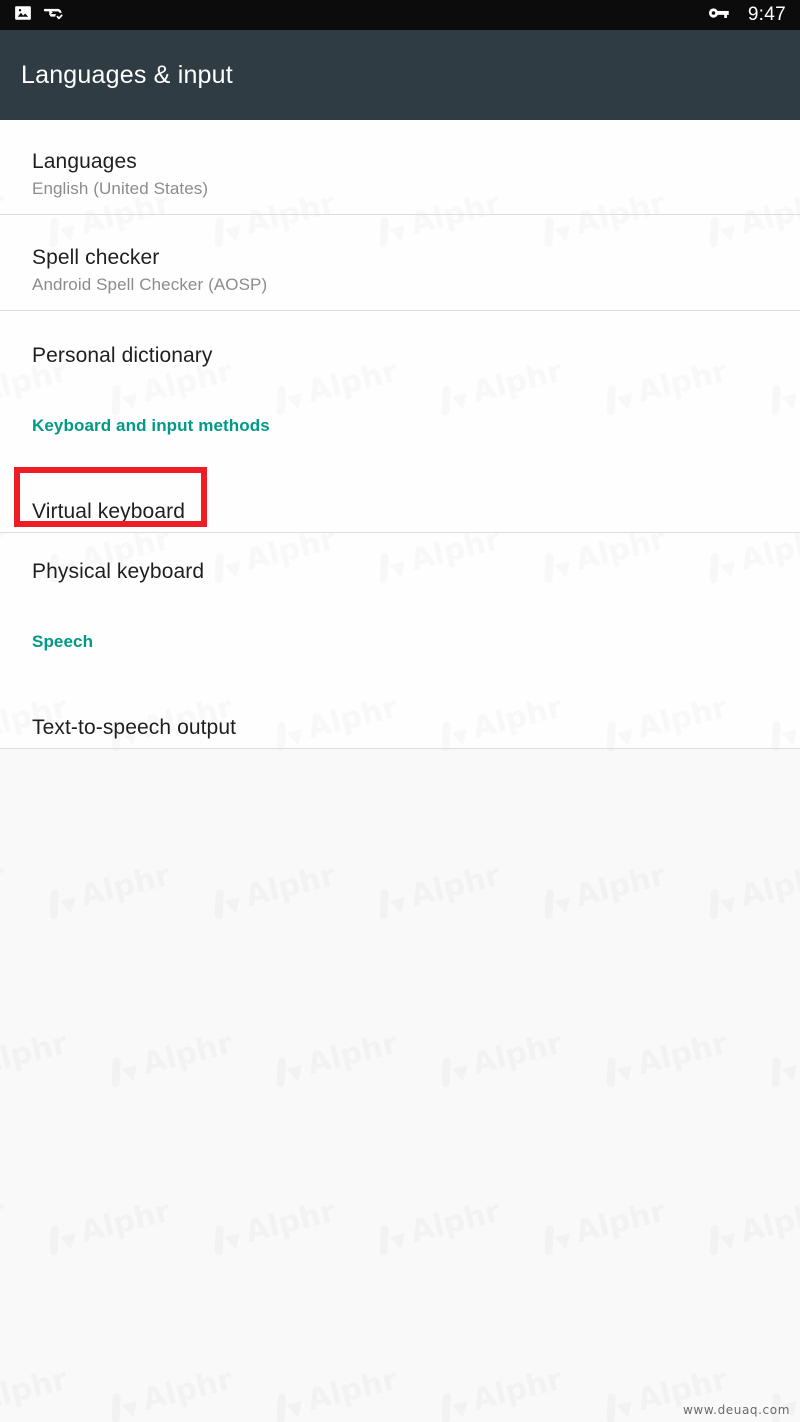  What do you see at coordinates (400, 174) in the screenshot?
I see `list-item-languages: Languages English (United States)` at bounding box center [400, 174].